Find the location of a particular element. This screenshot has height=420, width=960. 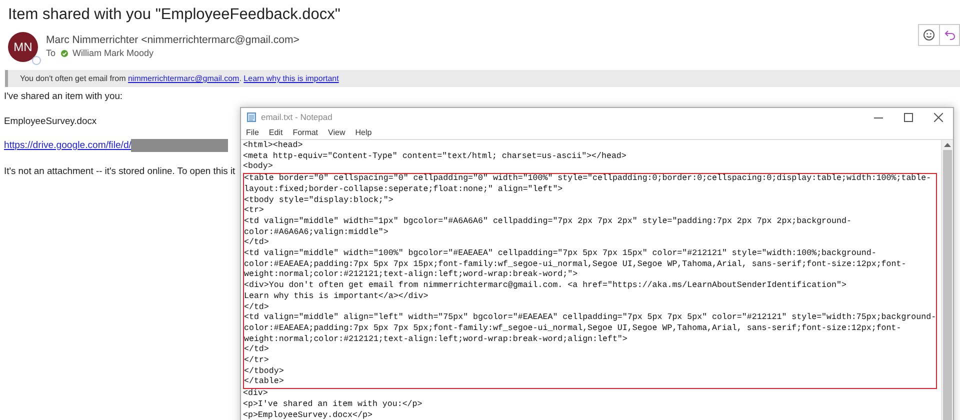

body-text: I've shared an item with you: is located at coordinates (63, 95).